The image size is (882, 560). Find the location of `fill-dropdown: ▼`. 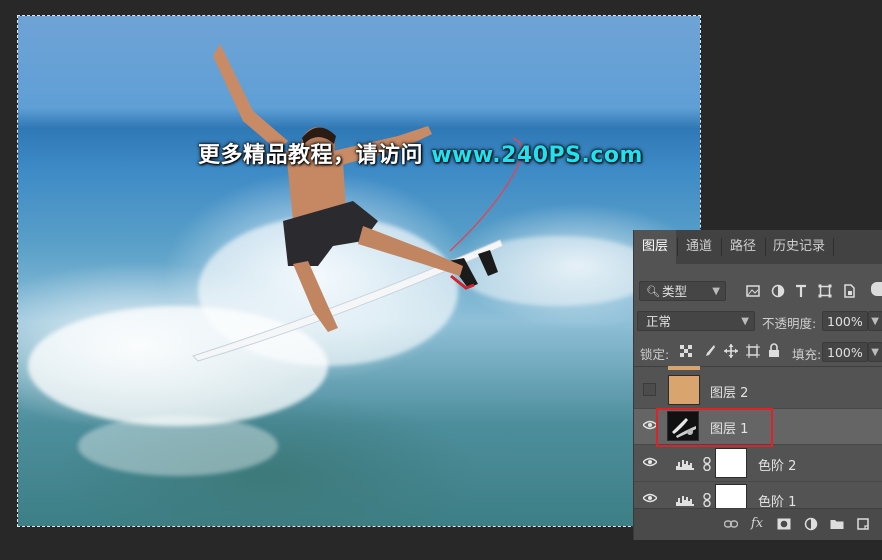

fill-dropdown: ▼ is located at coordinates (875, 352).